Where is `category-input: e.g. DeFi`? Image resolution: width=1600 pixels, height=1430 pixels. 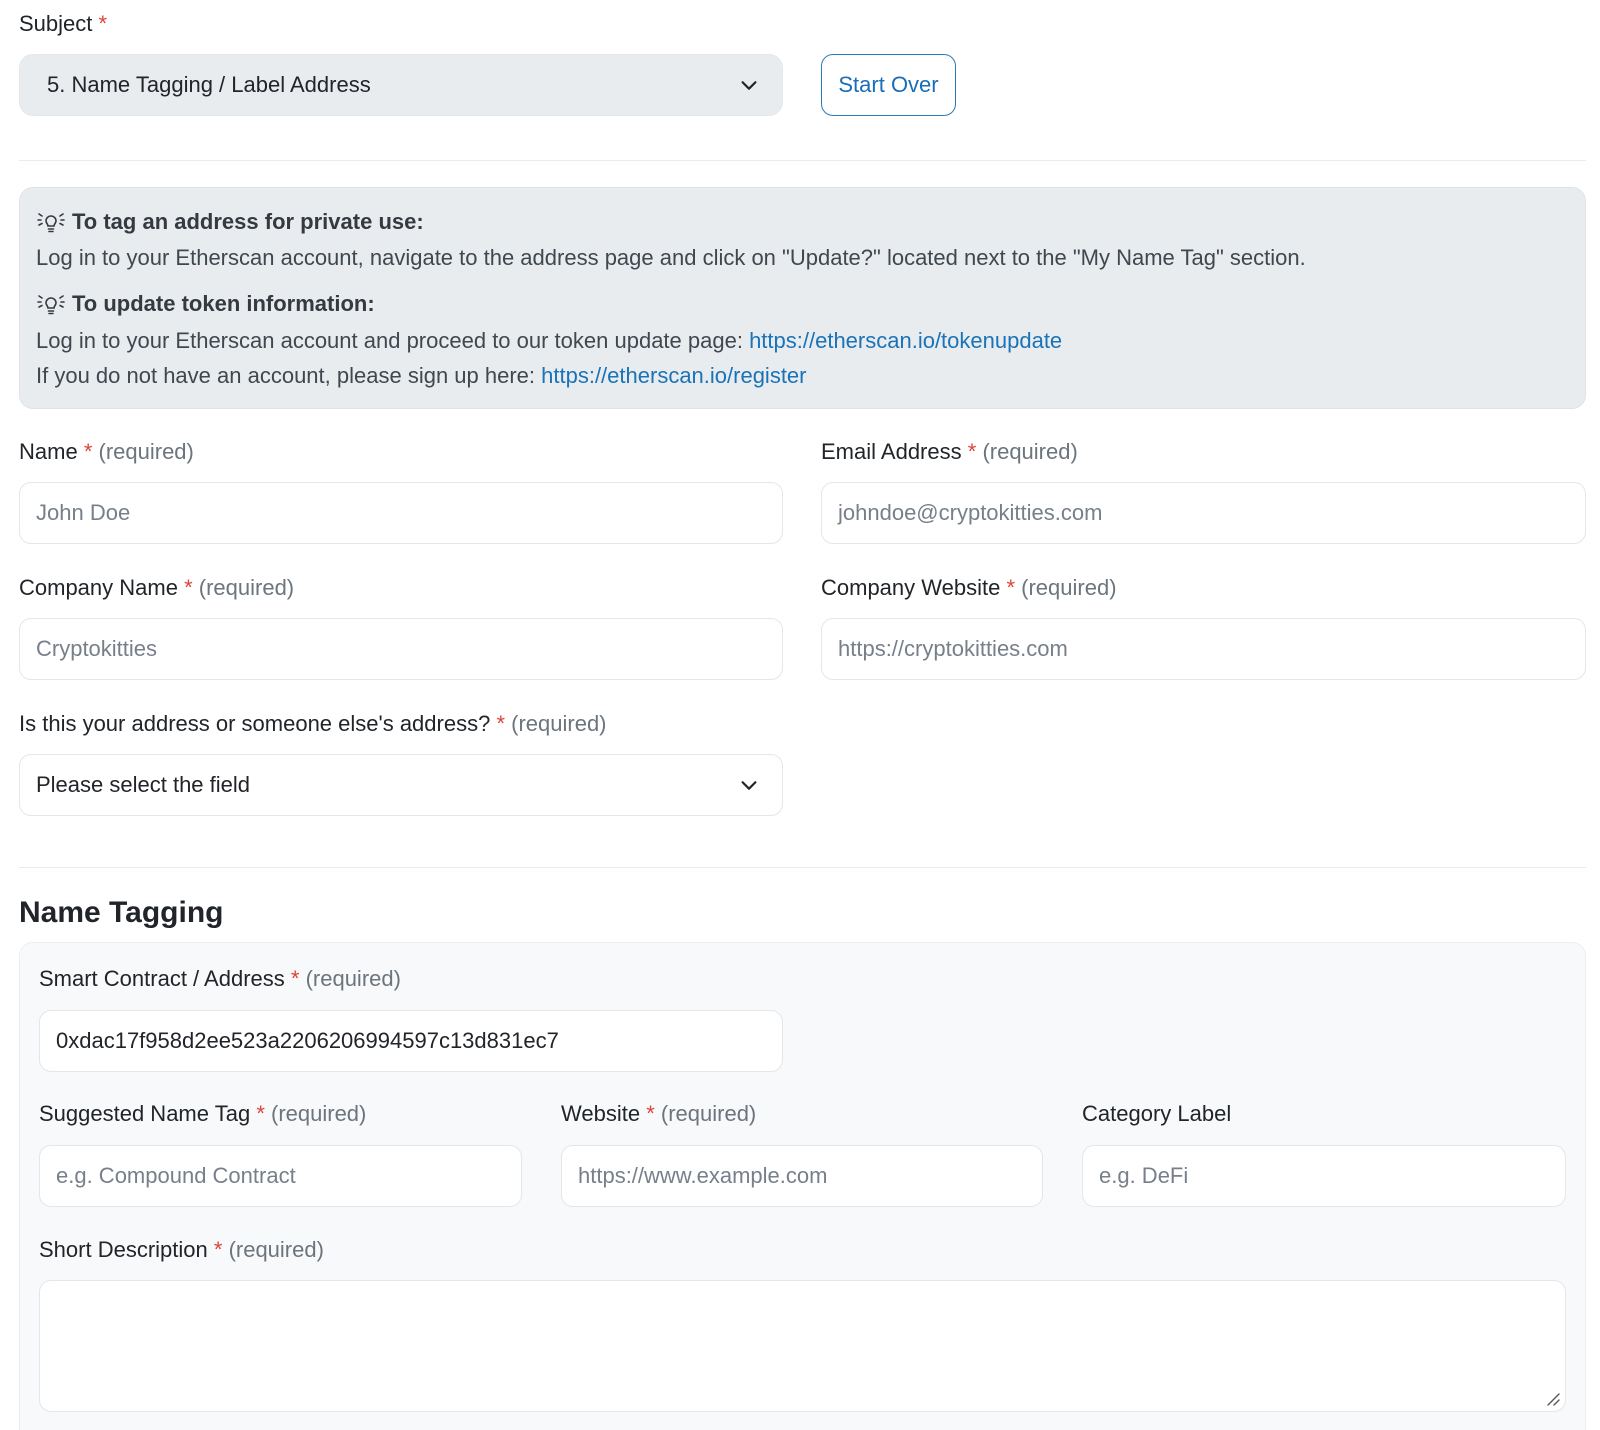 category-input: e.g. DeFi is located at coordinates (1324, 1176).